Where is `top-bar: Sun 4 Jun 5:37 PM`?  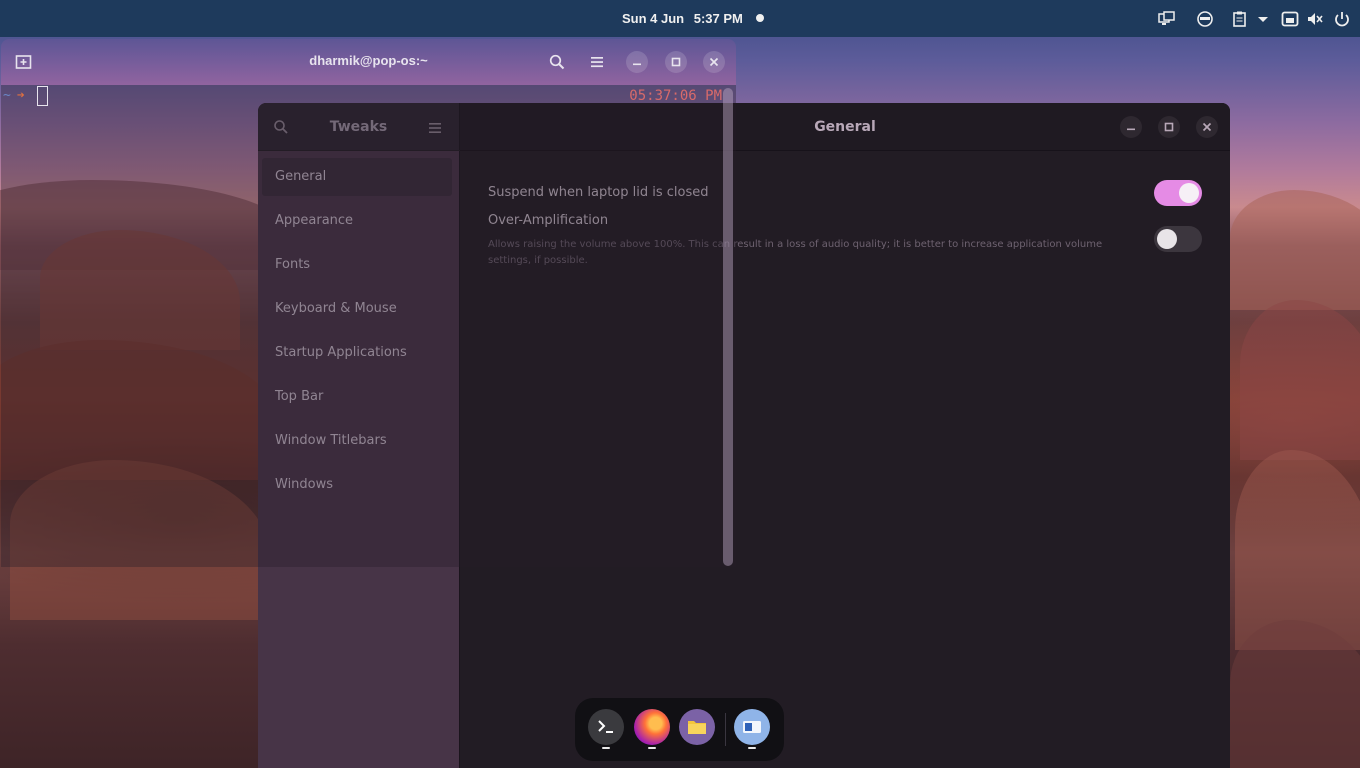
top-bar: Sun 4 Jun 5:37 PM is located at coordinates (680, 18).